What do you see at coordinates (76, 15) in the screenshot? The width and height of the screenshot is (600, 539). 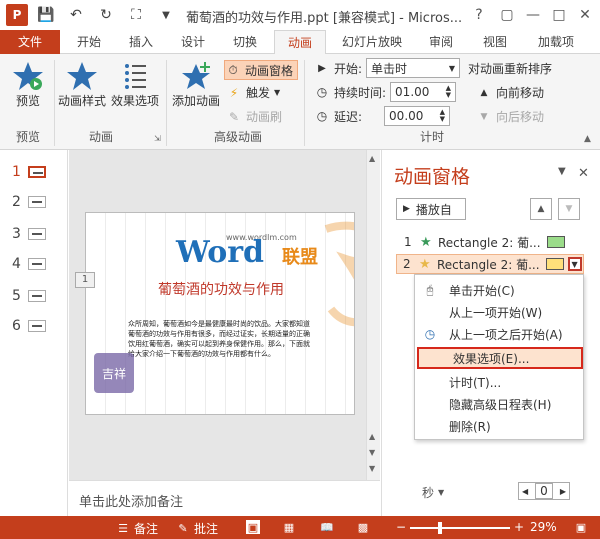 I see `undo-icon: ↶` at bounding box center [76, 15].